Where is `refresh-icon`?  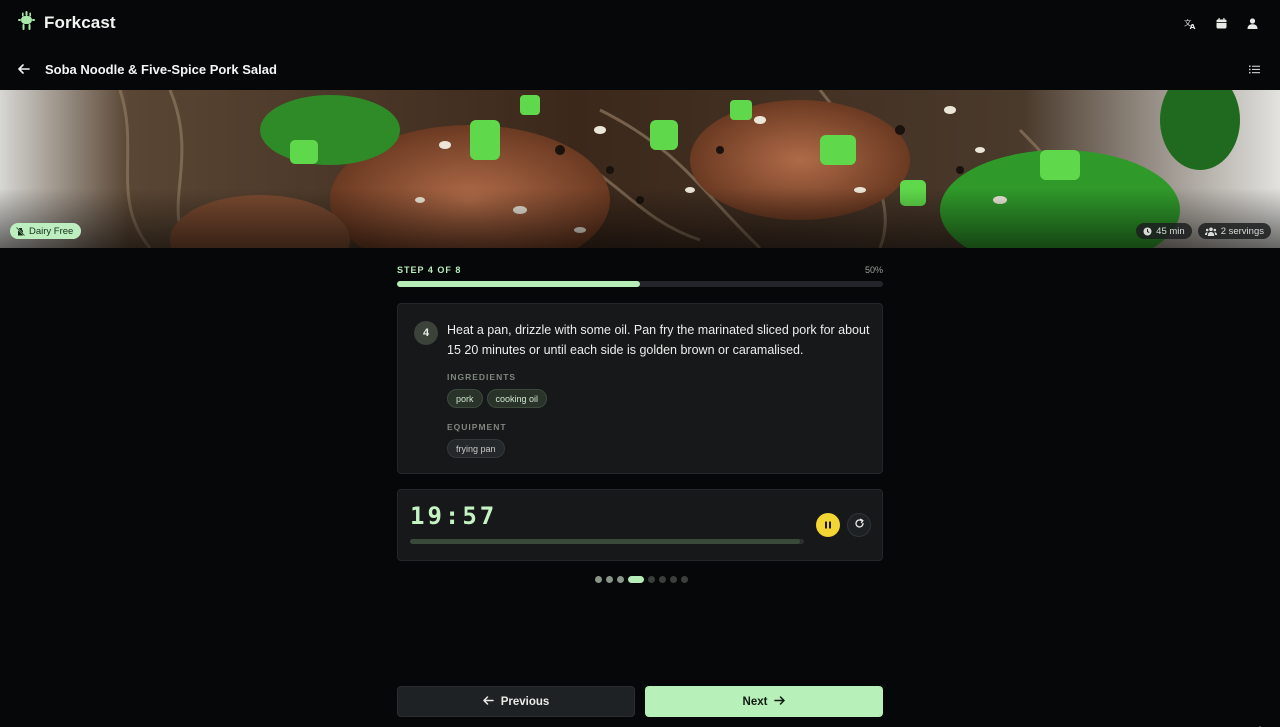 refresh-icon is located at coordinates (859, 525).